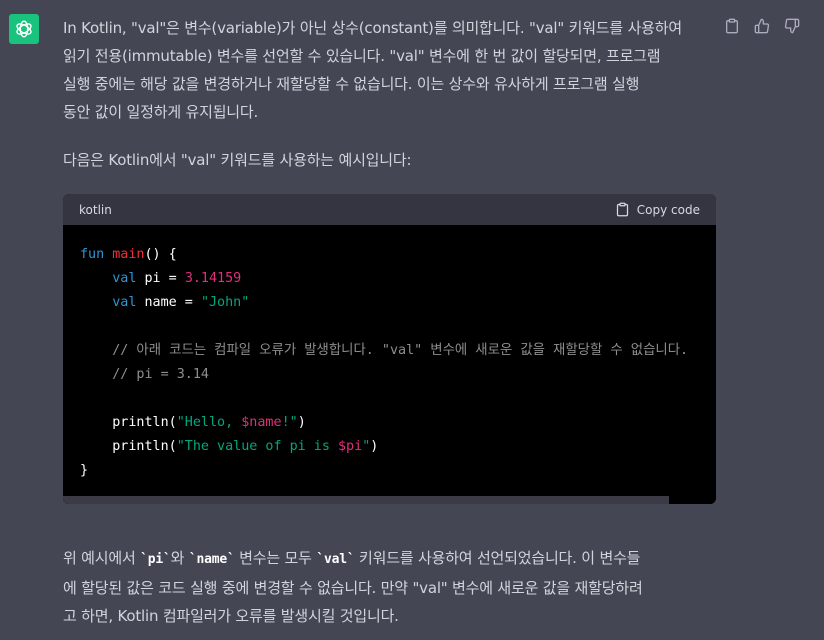 The width and height of the screenshot is (824, 640). What do you see at coordinates (350, 446) in the screenshot?
I see `code-token: $pi` at bounding box center [350, 446].